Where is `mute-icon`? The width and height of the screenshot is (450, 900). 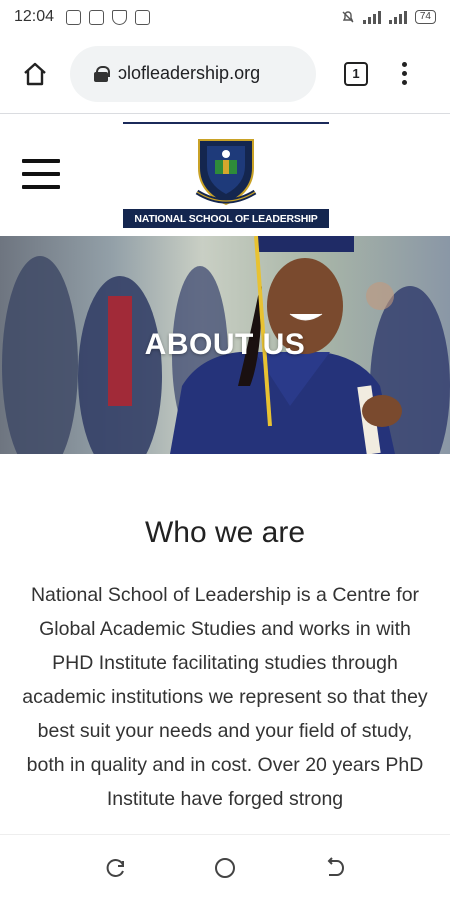 mute-icon is located at coordinates (348, 17).